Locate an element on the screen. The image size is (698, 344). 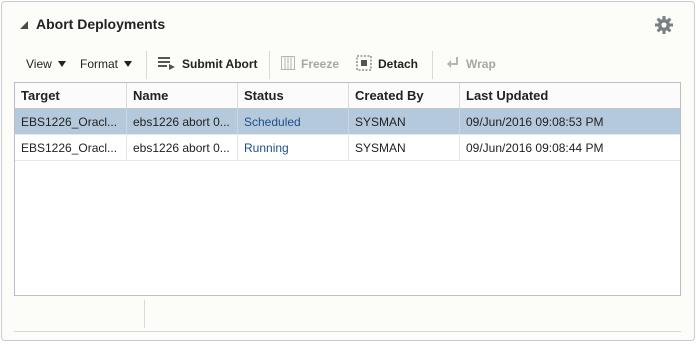
footer-divider is located at coordinates (144, 314).